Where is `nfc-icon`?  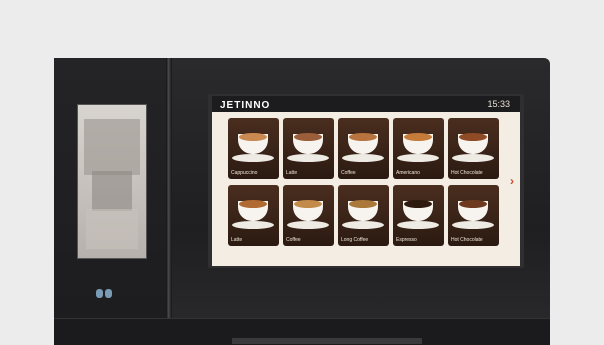 nfc-icon is located at coordinates (106, 293).